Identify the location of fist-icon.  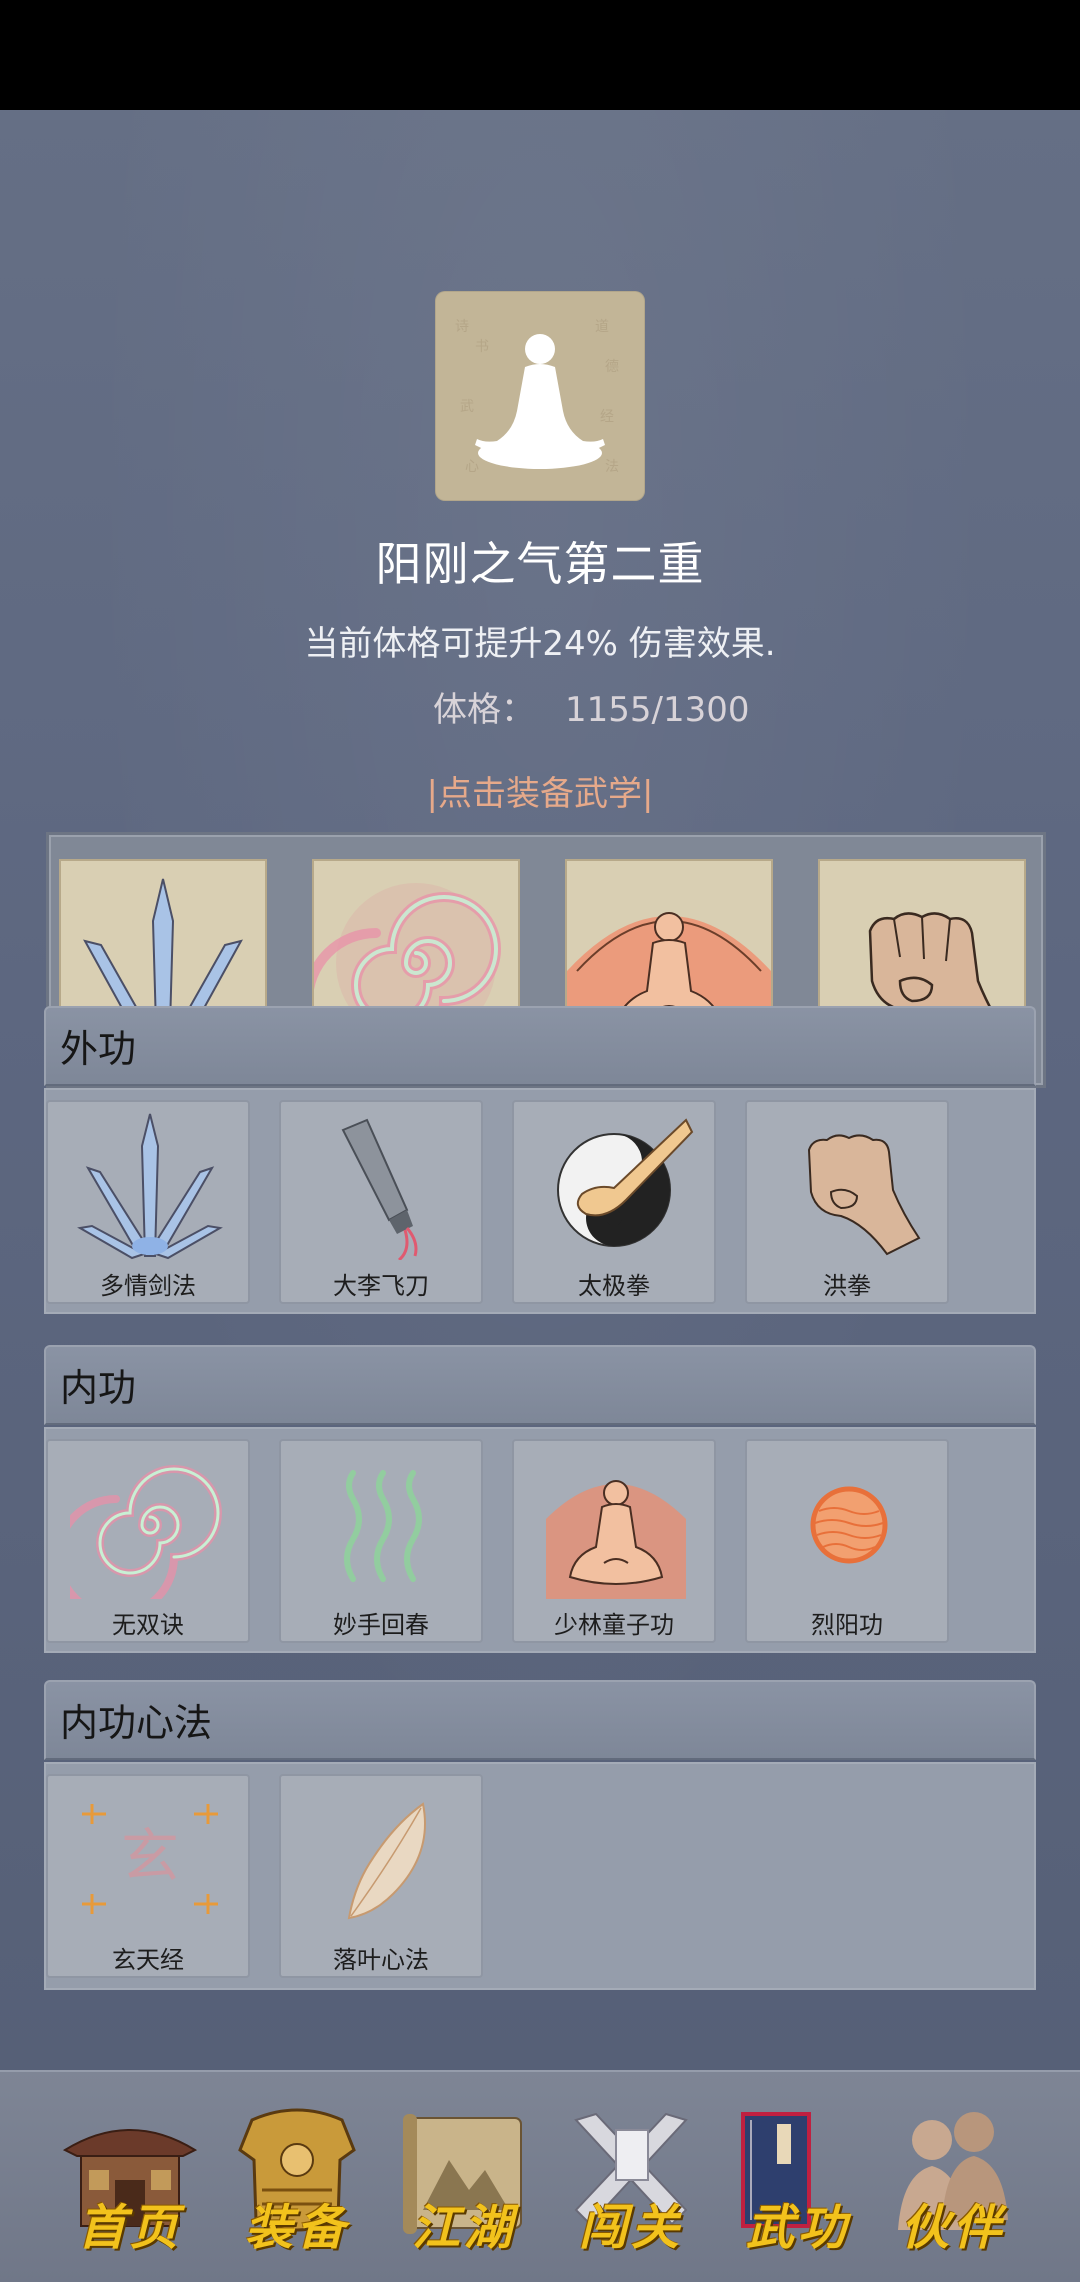
(864, 1195).